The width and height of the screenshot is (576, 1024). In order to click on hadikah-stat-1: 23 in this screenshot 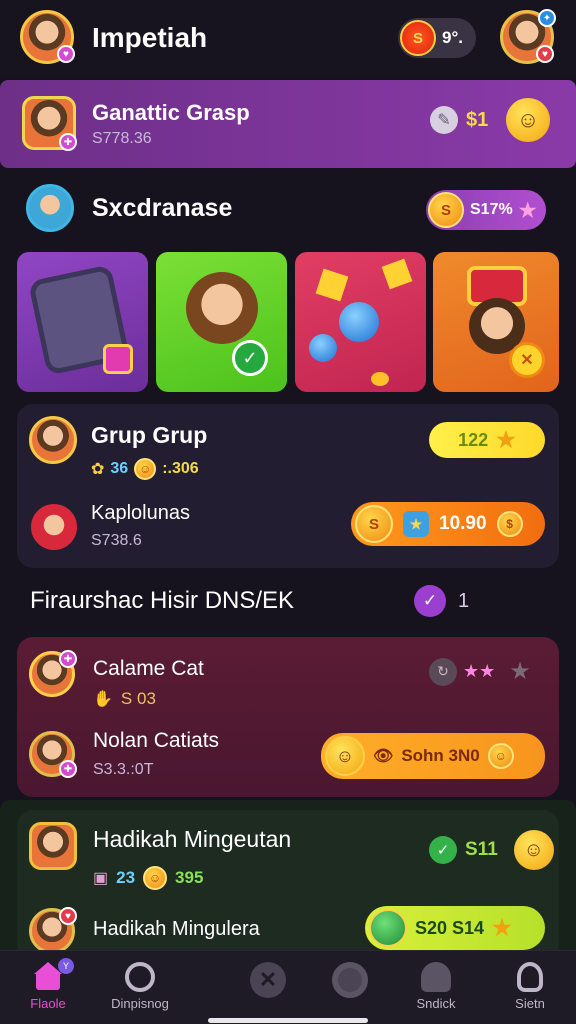, I will do `click(126, 877)`.